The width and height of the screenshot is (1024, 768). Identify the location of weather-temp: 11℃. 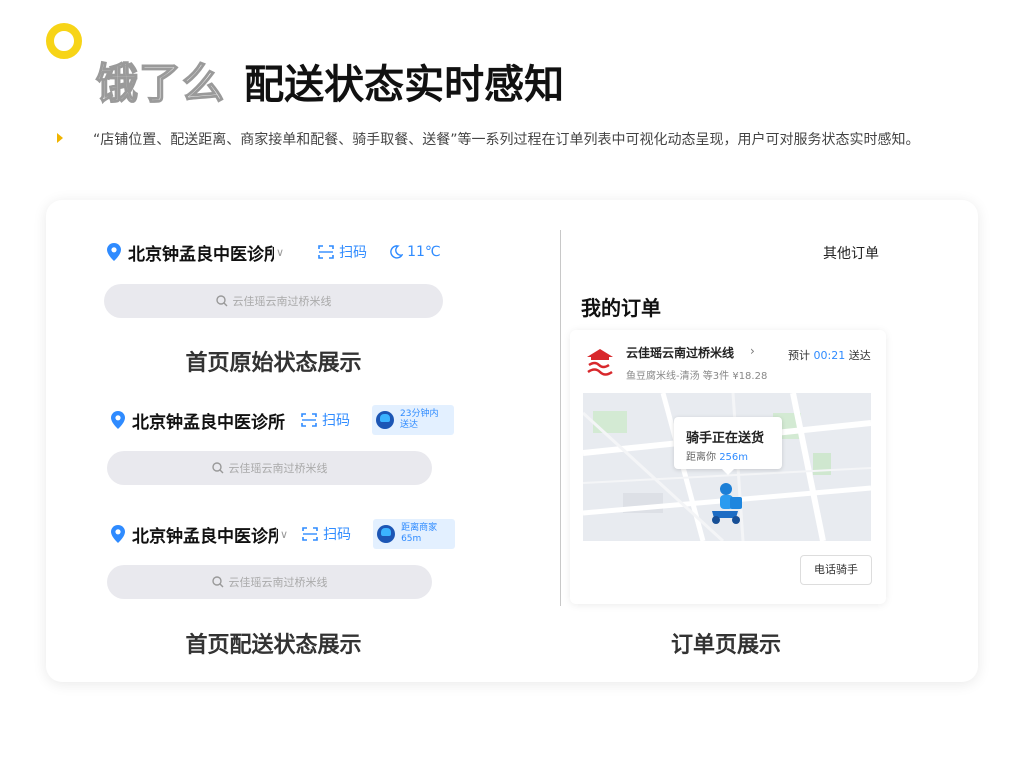
(424, 252).